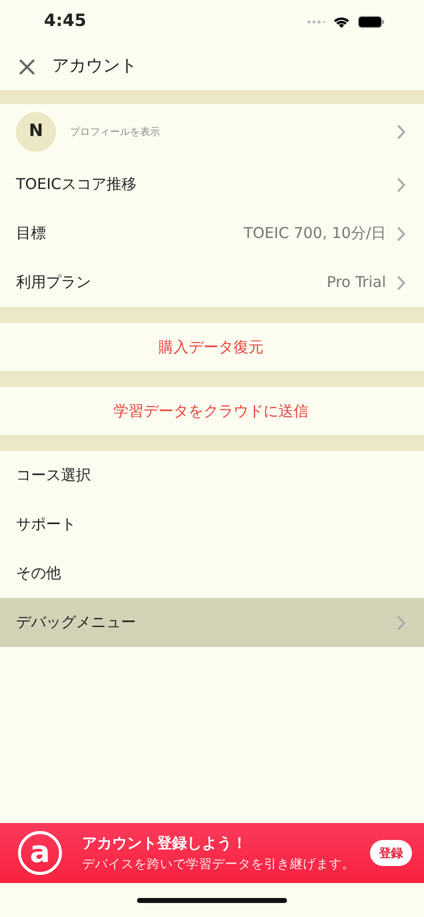 This screenshot has height=917, width=424. What do you see at coordinates (76, 185) in the screenshot?
I see `row-label: TOEICスコア推移` at bounding box center [76, 185].